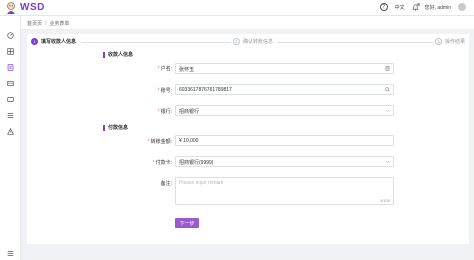 The width and height of the screenshot is (474, 260). I want to click on remark-placeholder: Please input remark, so click(201, 183).